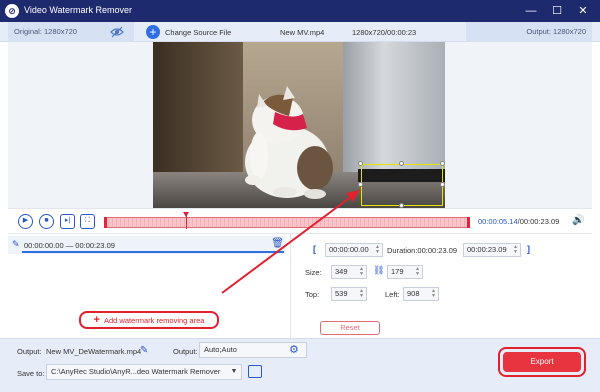 Image resolution: width=600 pixels, height=392 pixels. What do you see at coordinates (69, 245) in the screenshot?
I see `segment-range: 00:00:00.00 — 00:00:23.09` at bounding box center [69, 245].